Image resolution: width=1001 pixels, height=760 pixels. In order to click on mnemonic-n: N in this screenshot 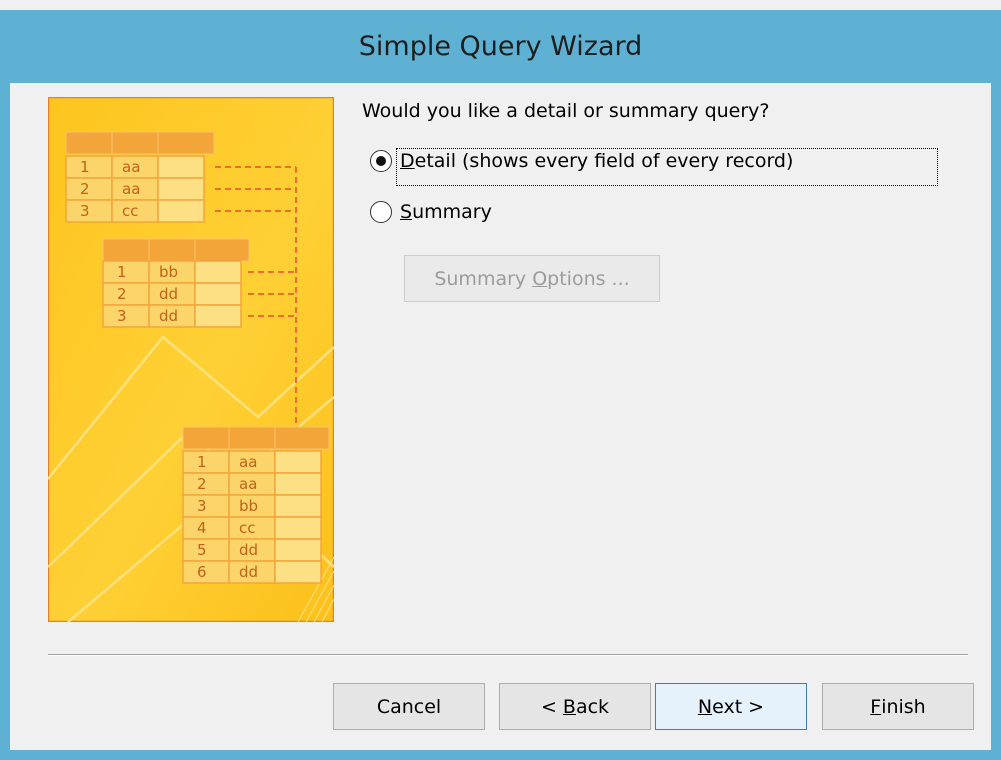, I will do `click(705, 706)`.